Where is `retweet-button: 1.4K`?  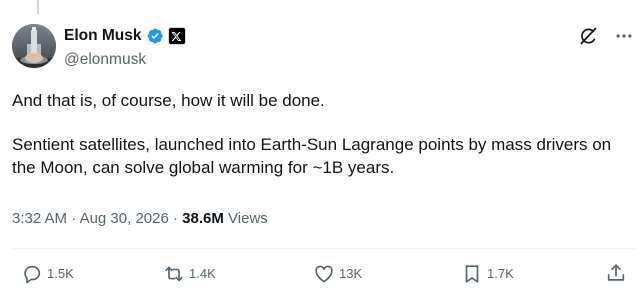
retweet-button: 1.4K is located at coordinates (189, 274).